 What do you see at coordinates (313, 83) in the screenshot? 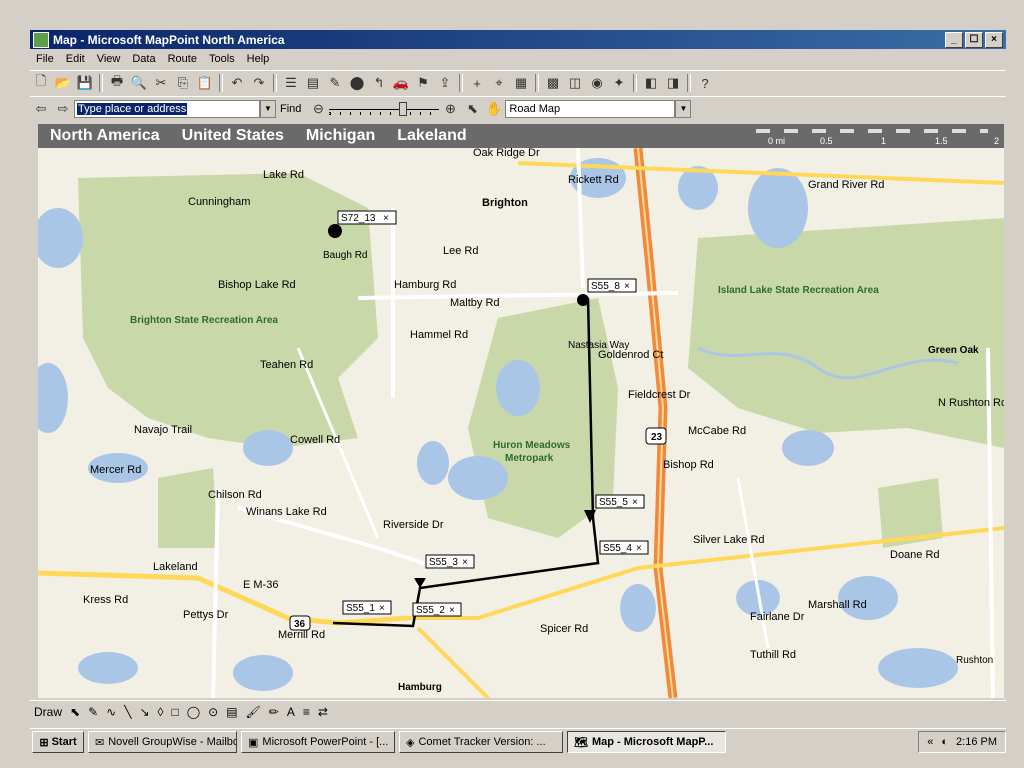
I see `legend-icon: ▤` at bounding box center [313, 83].